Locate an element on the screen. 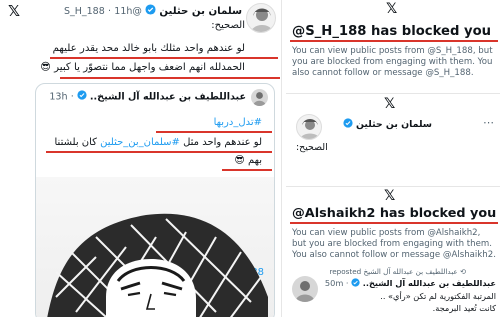  blocked-title-2: @Alshaikh2 has blocked you is located at coordinates (394, 213).